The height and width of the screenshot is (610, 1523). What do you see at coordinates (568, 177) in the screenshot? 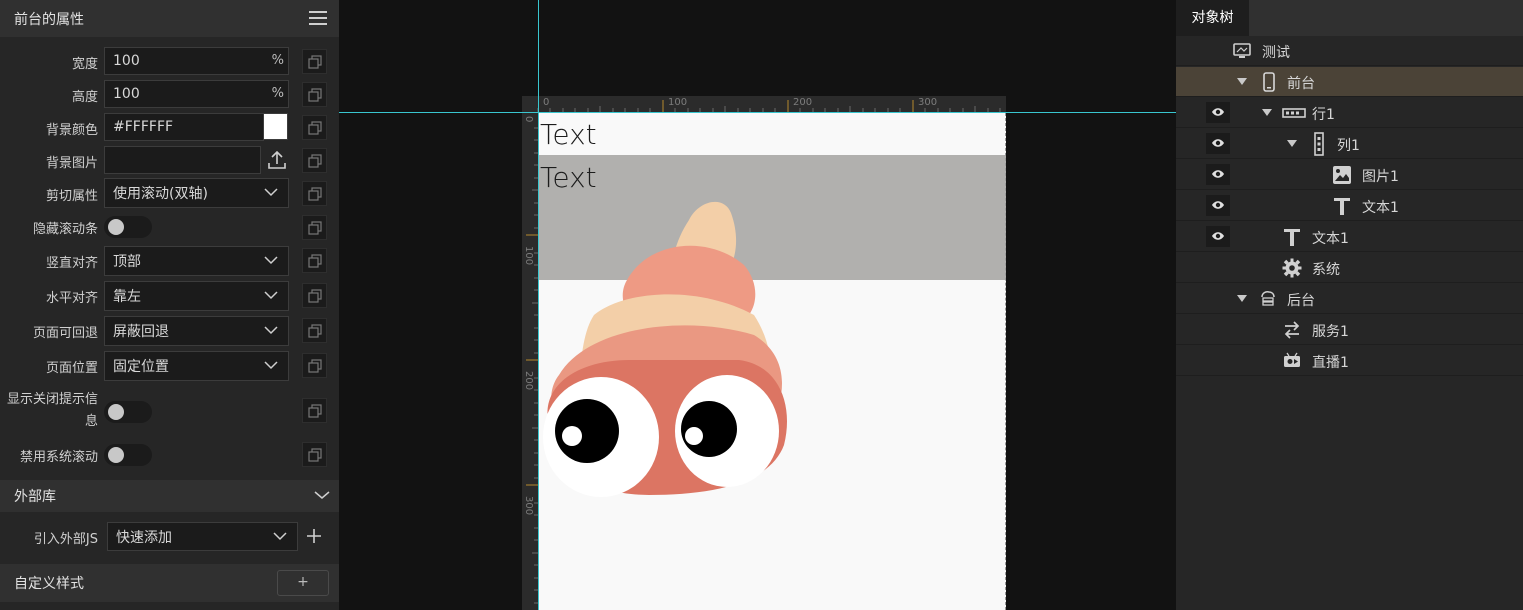
I see `canvas-text-2: Text` at bounding box center [568, 177].